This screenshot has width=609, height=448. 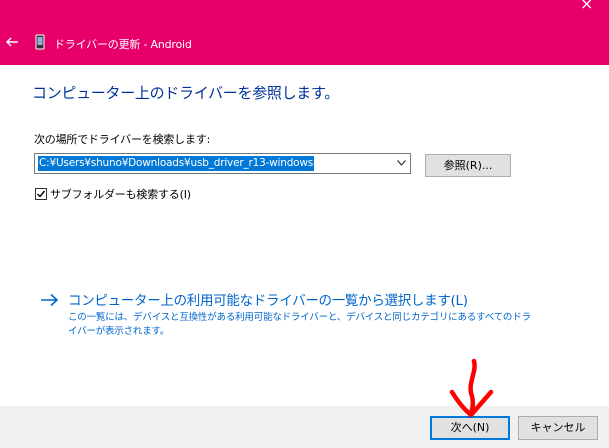 What do you see at coordinates (120, 194) in the screenshot?
I see `include-subfolders-label: サブフォルダーも検索する(I)` at bounding box center [120, 194].